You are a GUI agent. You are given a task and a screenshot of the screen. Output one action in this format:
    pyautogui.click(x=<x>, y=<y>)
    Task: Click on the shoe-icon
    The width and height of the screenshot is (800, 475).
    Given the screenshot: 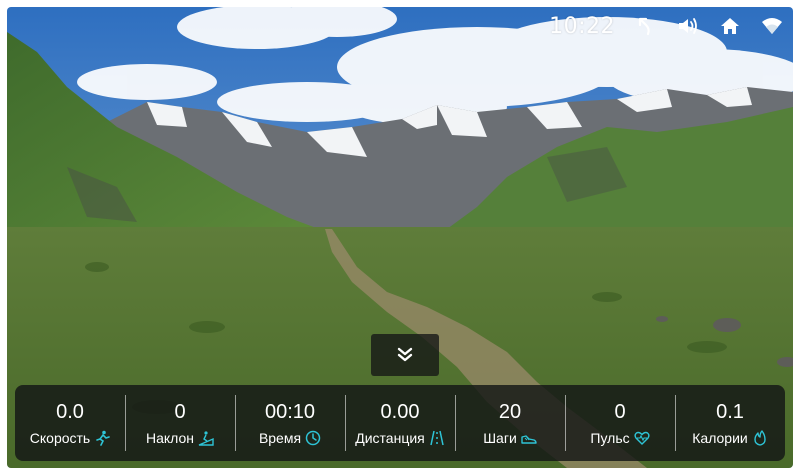 What is the action you would take?
    pyautogui.click(x=529, y=439)
    